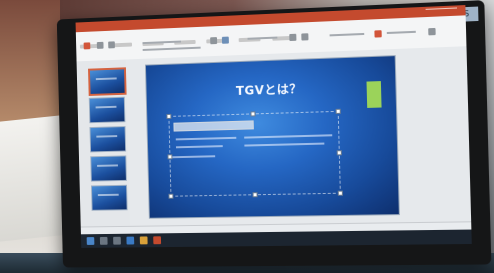 The image size is (494, 273). What do you see at coordinates (213, 126) in the screenshot?
I see `selected-text` at bounding box center [213, 126].